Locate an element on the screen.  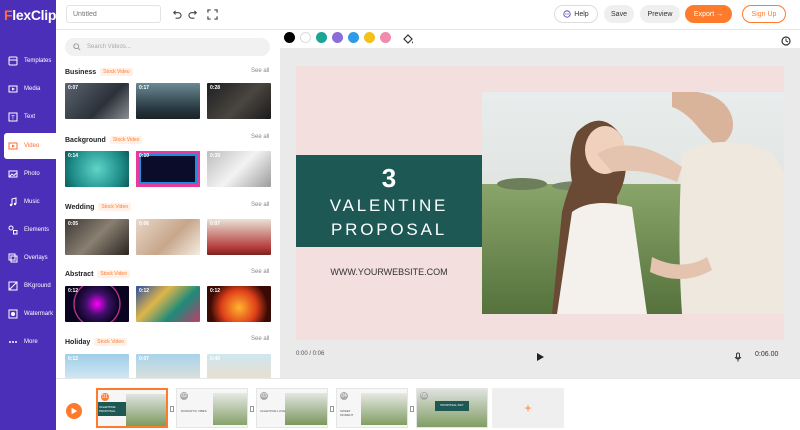
clip-number: 05 is located at coordinates (424, 396).